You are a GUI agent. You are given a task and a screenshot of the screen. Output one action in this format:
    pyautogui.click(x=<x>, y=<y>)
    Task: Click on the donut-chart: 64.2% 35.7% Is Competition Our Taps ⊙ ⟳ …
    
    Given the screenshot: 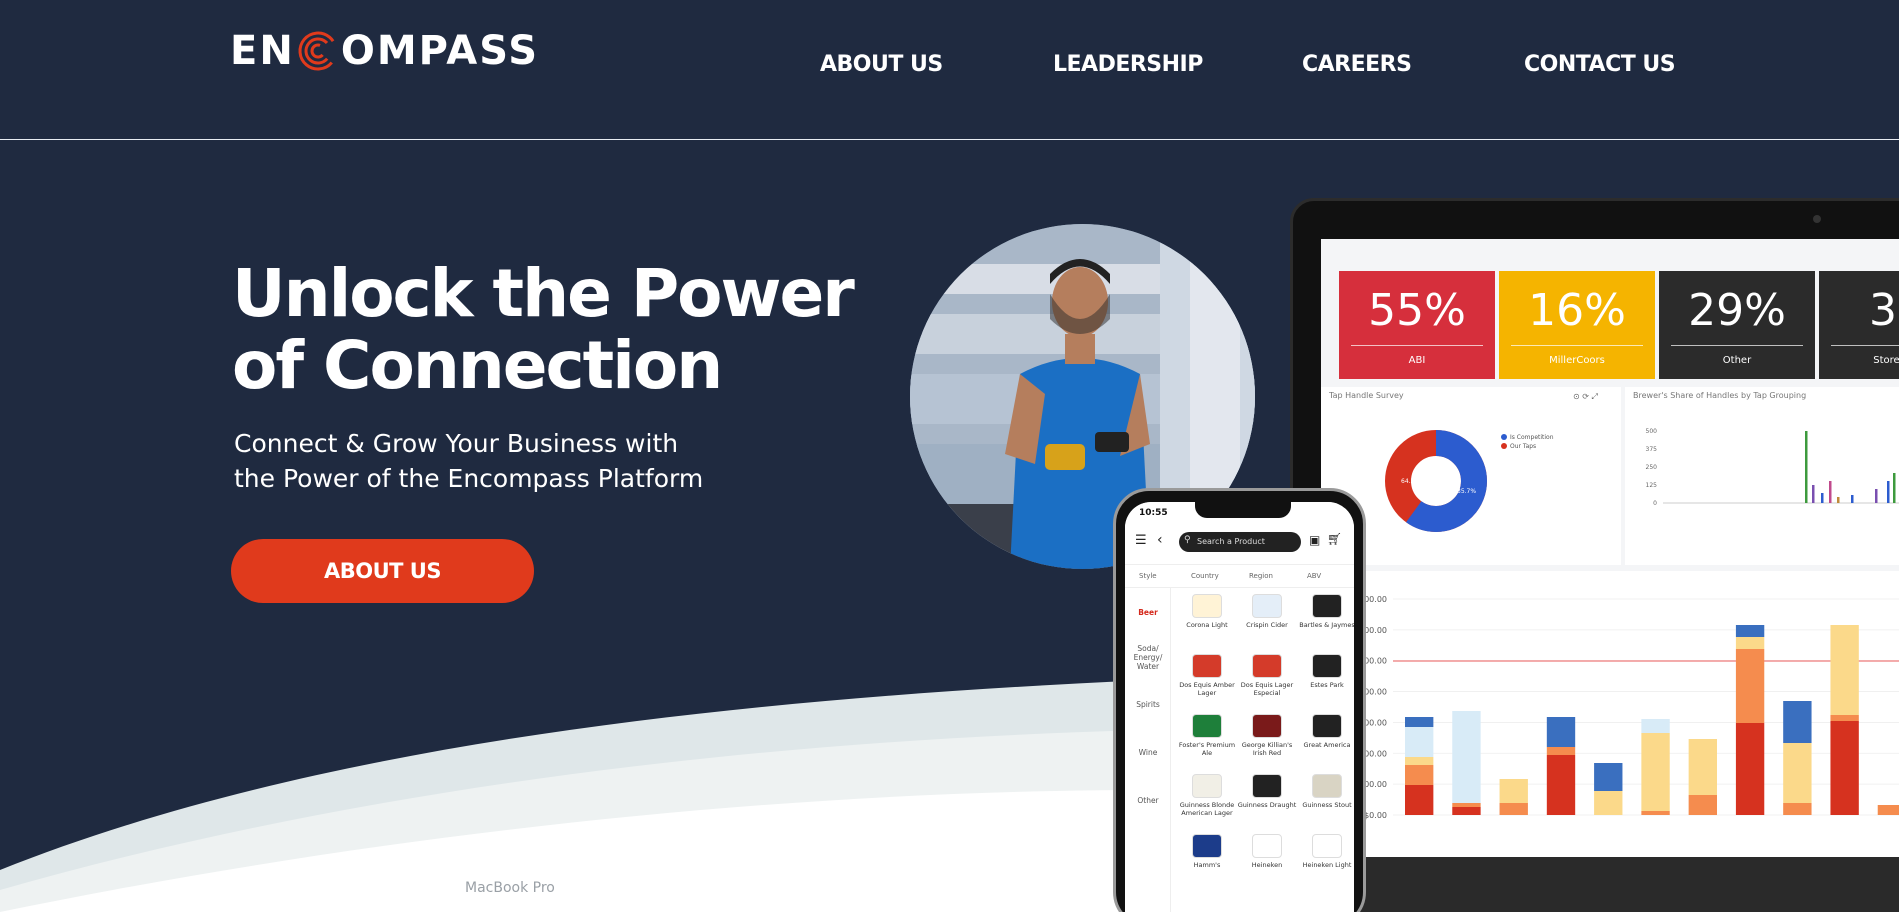 What is the action you would take?
    pyautogui.click(x=1491, y=462)
    